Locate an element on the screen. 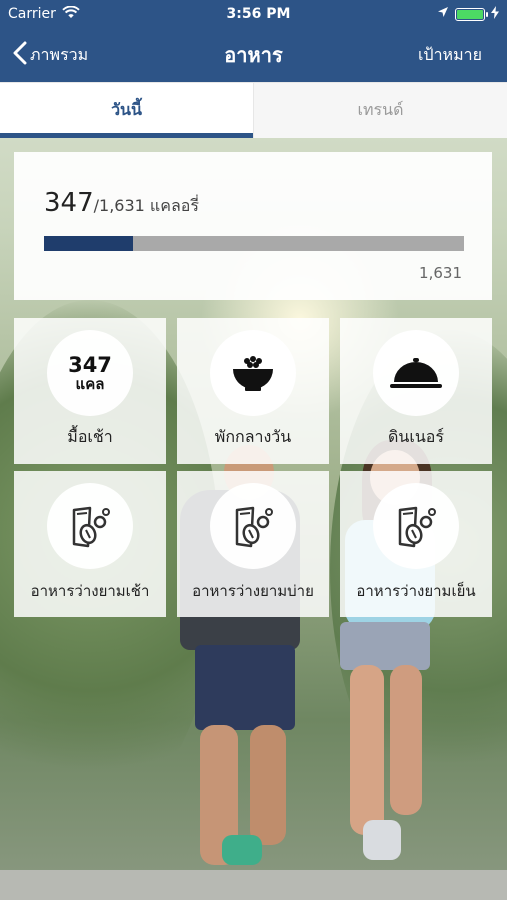  carrier-label: Carrier is located at coordinates (32, 14).